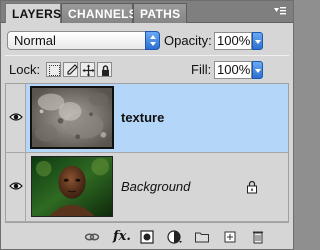  Describe the element at coordinates (70, 69) in the screenshot. I see `lock-image-icon` at that location.